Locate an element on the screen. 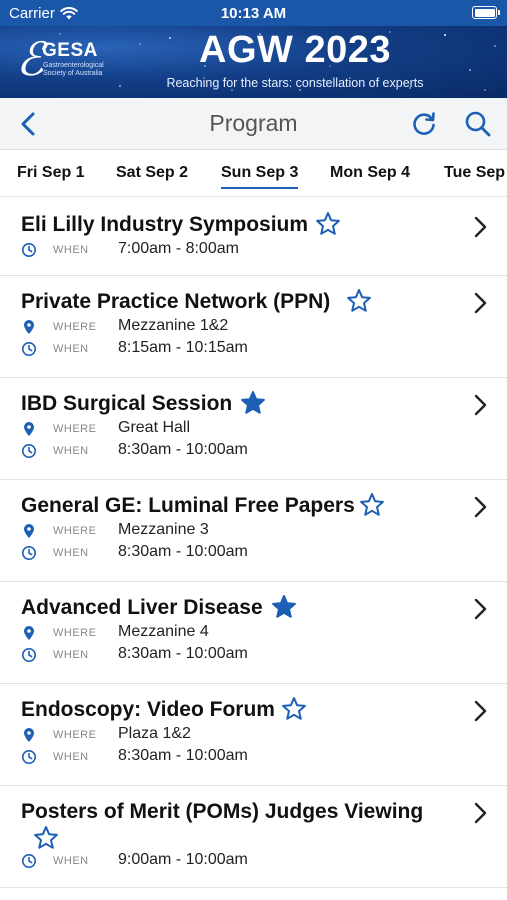  session-location: Plaza 1&2 is located at coordinates (154, 733).